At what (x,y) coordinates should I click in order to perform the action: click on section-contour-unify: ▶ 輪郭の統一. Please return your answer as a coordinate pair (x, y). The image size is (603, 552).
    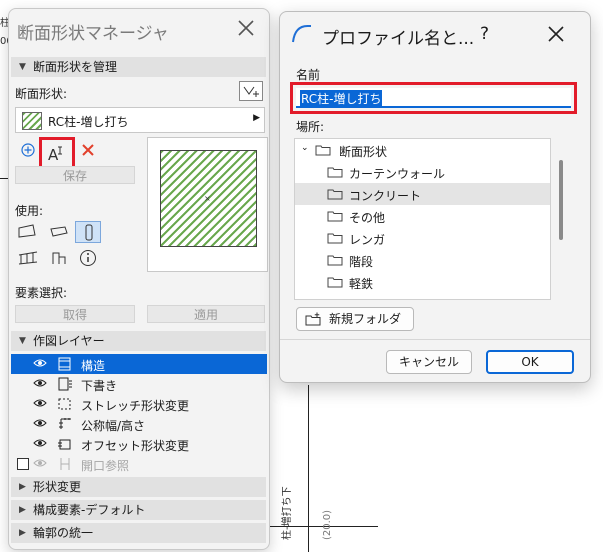
    Looking at the image, I should click on (138, 533).